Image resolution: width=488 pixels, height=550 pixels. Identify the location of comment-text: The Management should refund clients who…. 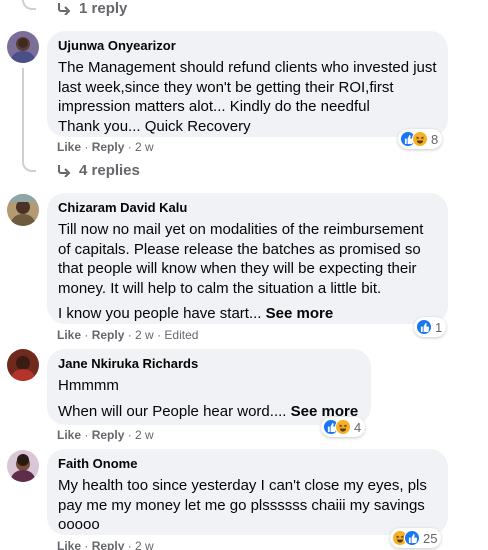
(247, 97).